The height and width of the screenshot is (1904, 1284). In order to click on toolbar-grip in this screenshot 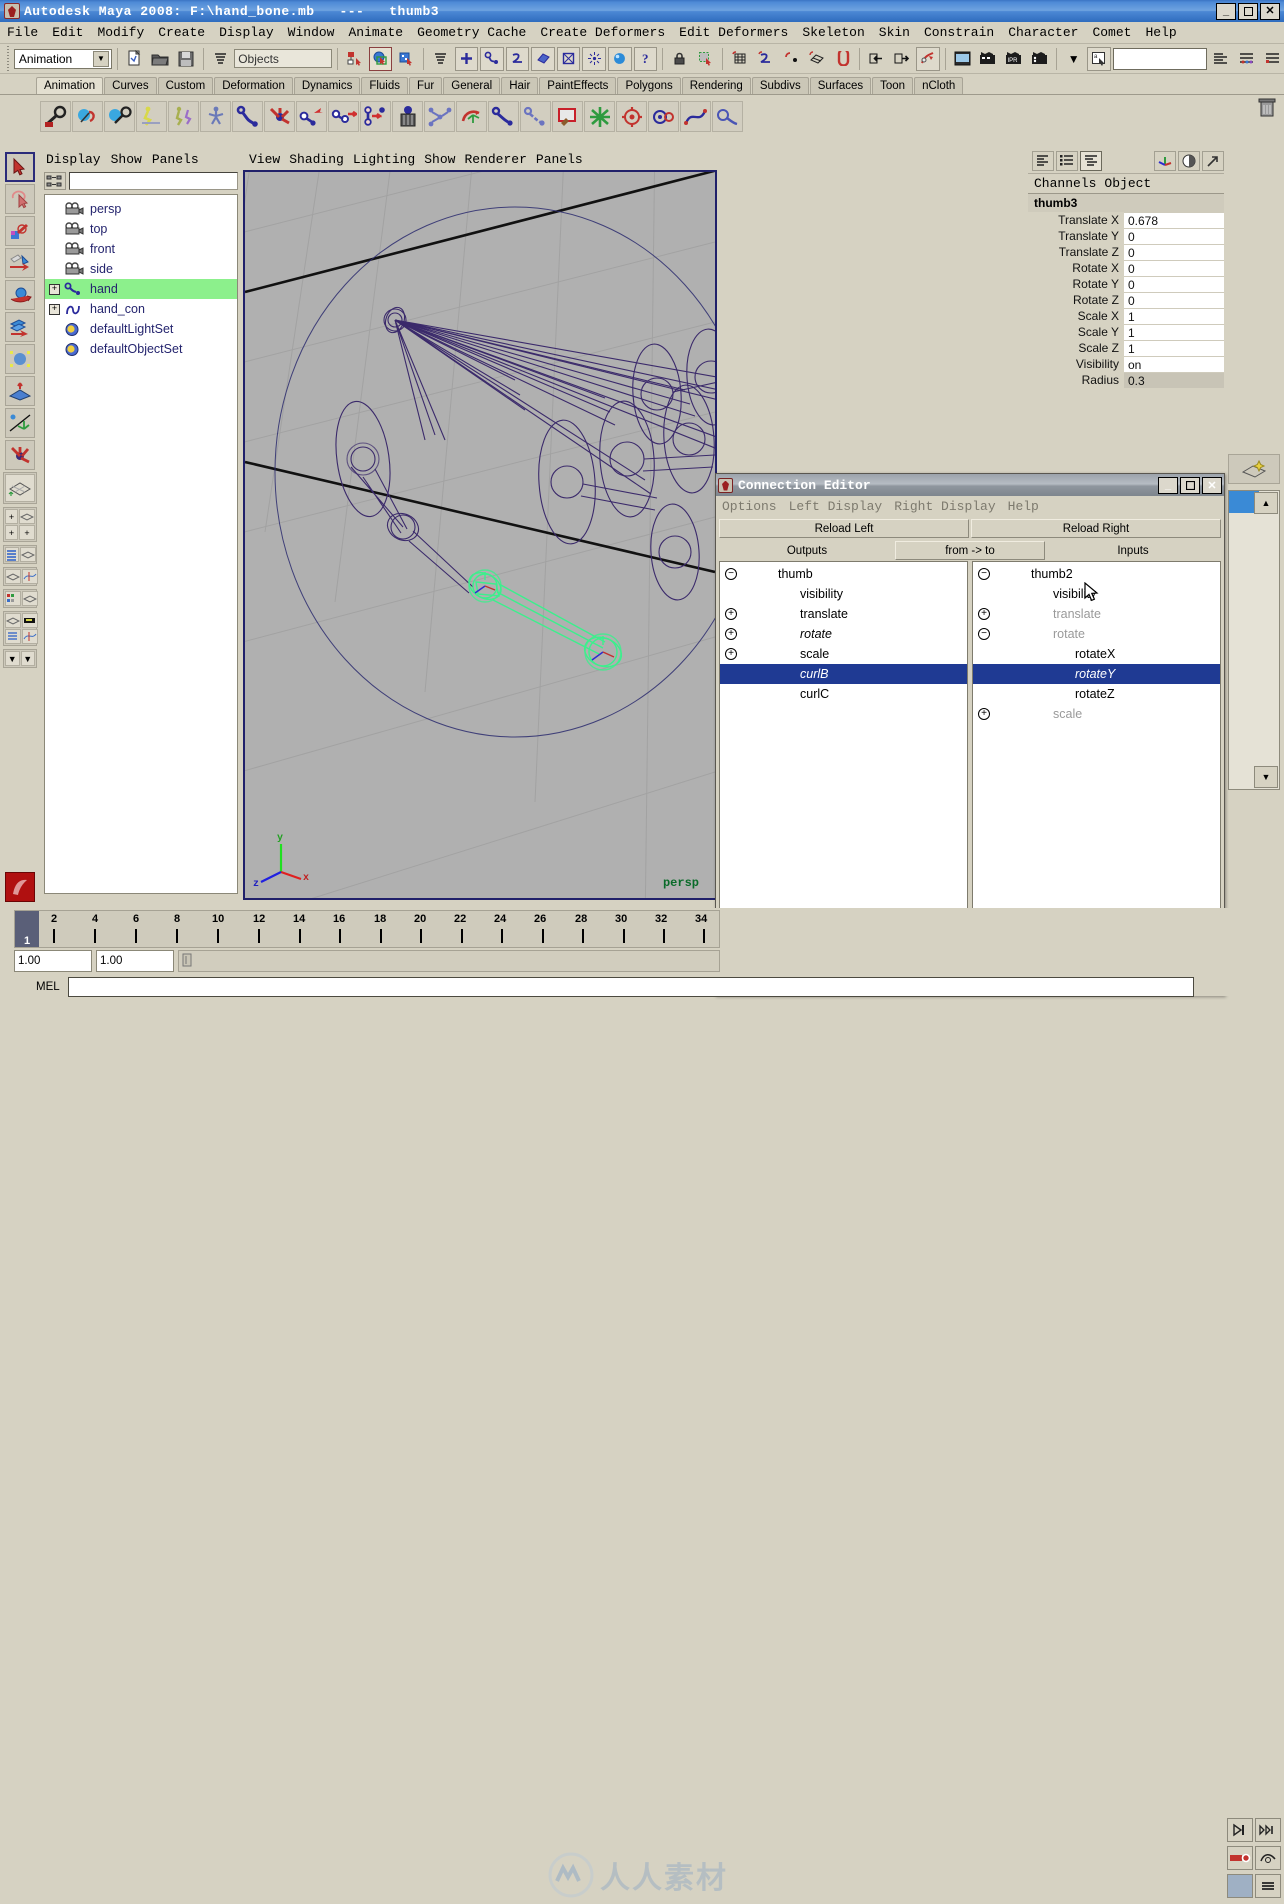, I will do `click(8, 58)`.